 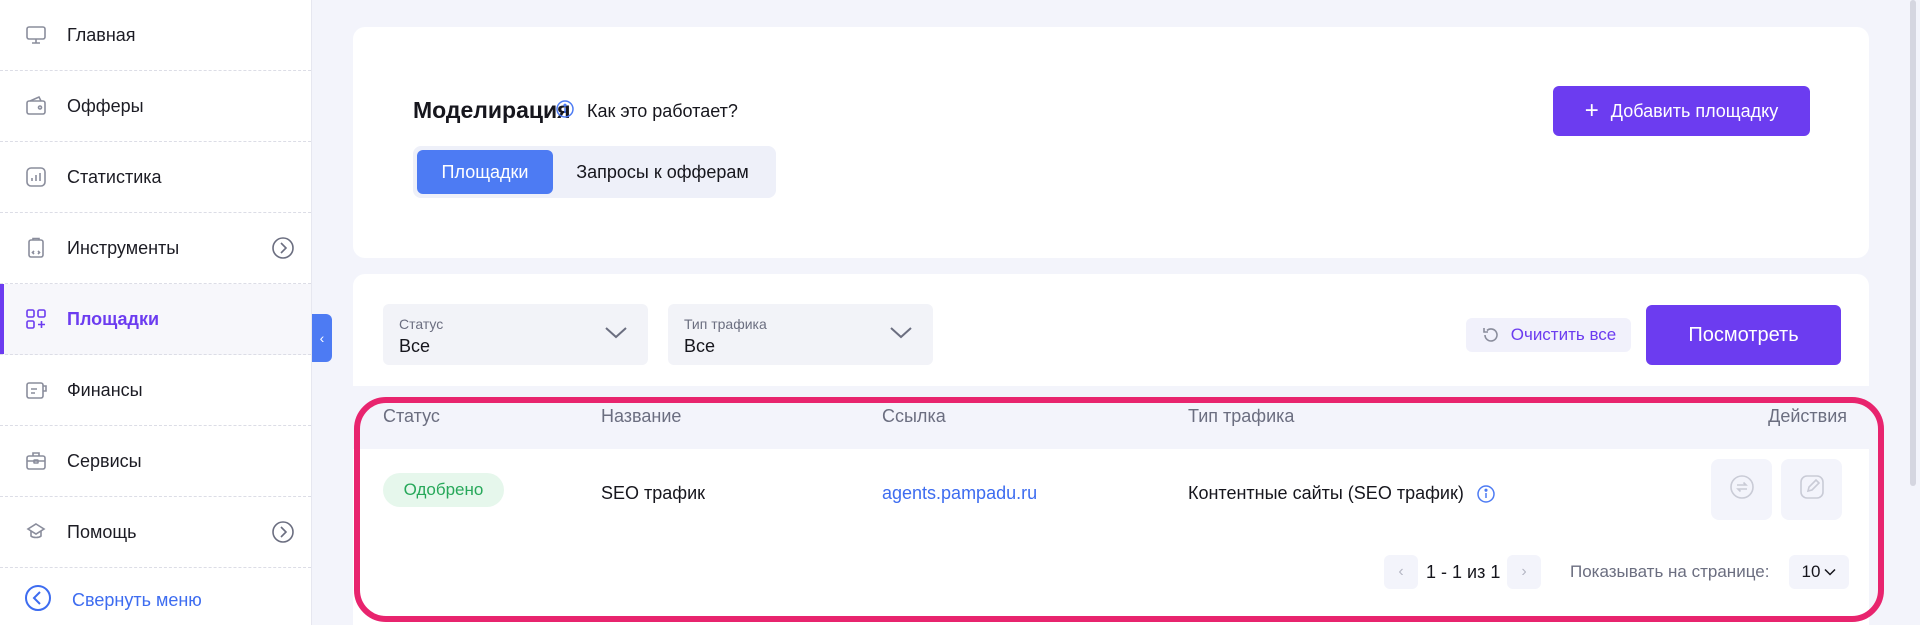 I want to click on sidebar-toggle-tab: ‹, so click(x=322, y=338).